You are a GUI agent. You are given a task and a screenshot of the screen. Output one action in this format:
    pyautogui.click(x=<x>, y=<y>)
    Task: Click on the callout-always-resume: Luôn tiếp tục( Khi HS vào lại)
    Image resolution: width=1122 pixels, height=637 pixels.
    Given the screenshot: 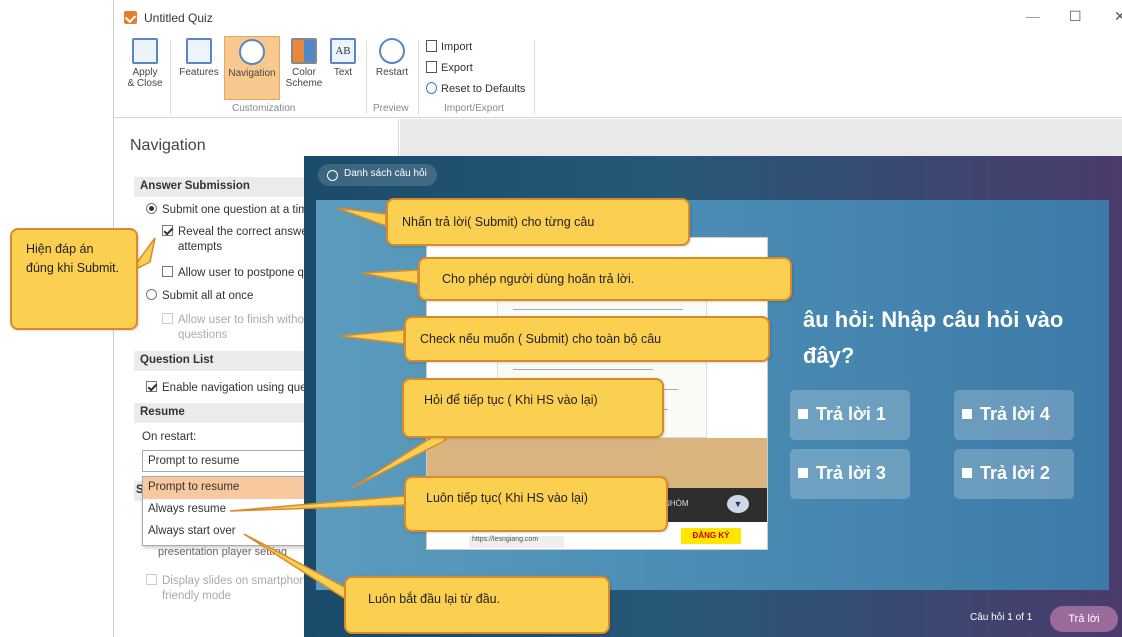 What is the action you would take?
    pyautogui.click(x=536, y=504)
    